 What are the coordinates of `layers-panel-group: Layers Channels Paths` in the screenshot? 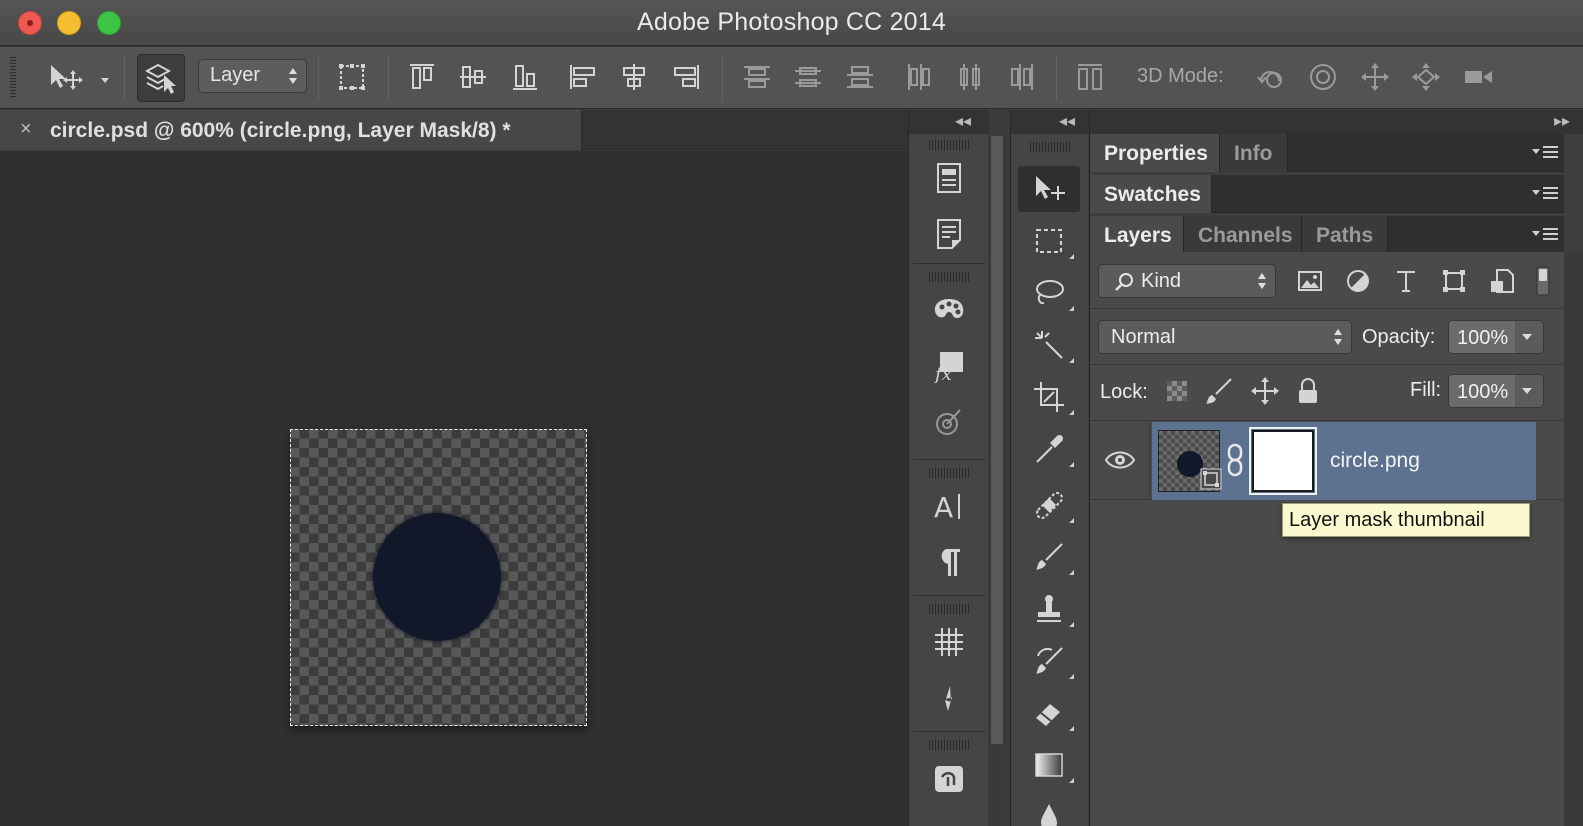 It's located at (1327, 235).